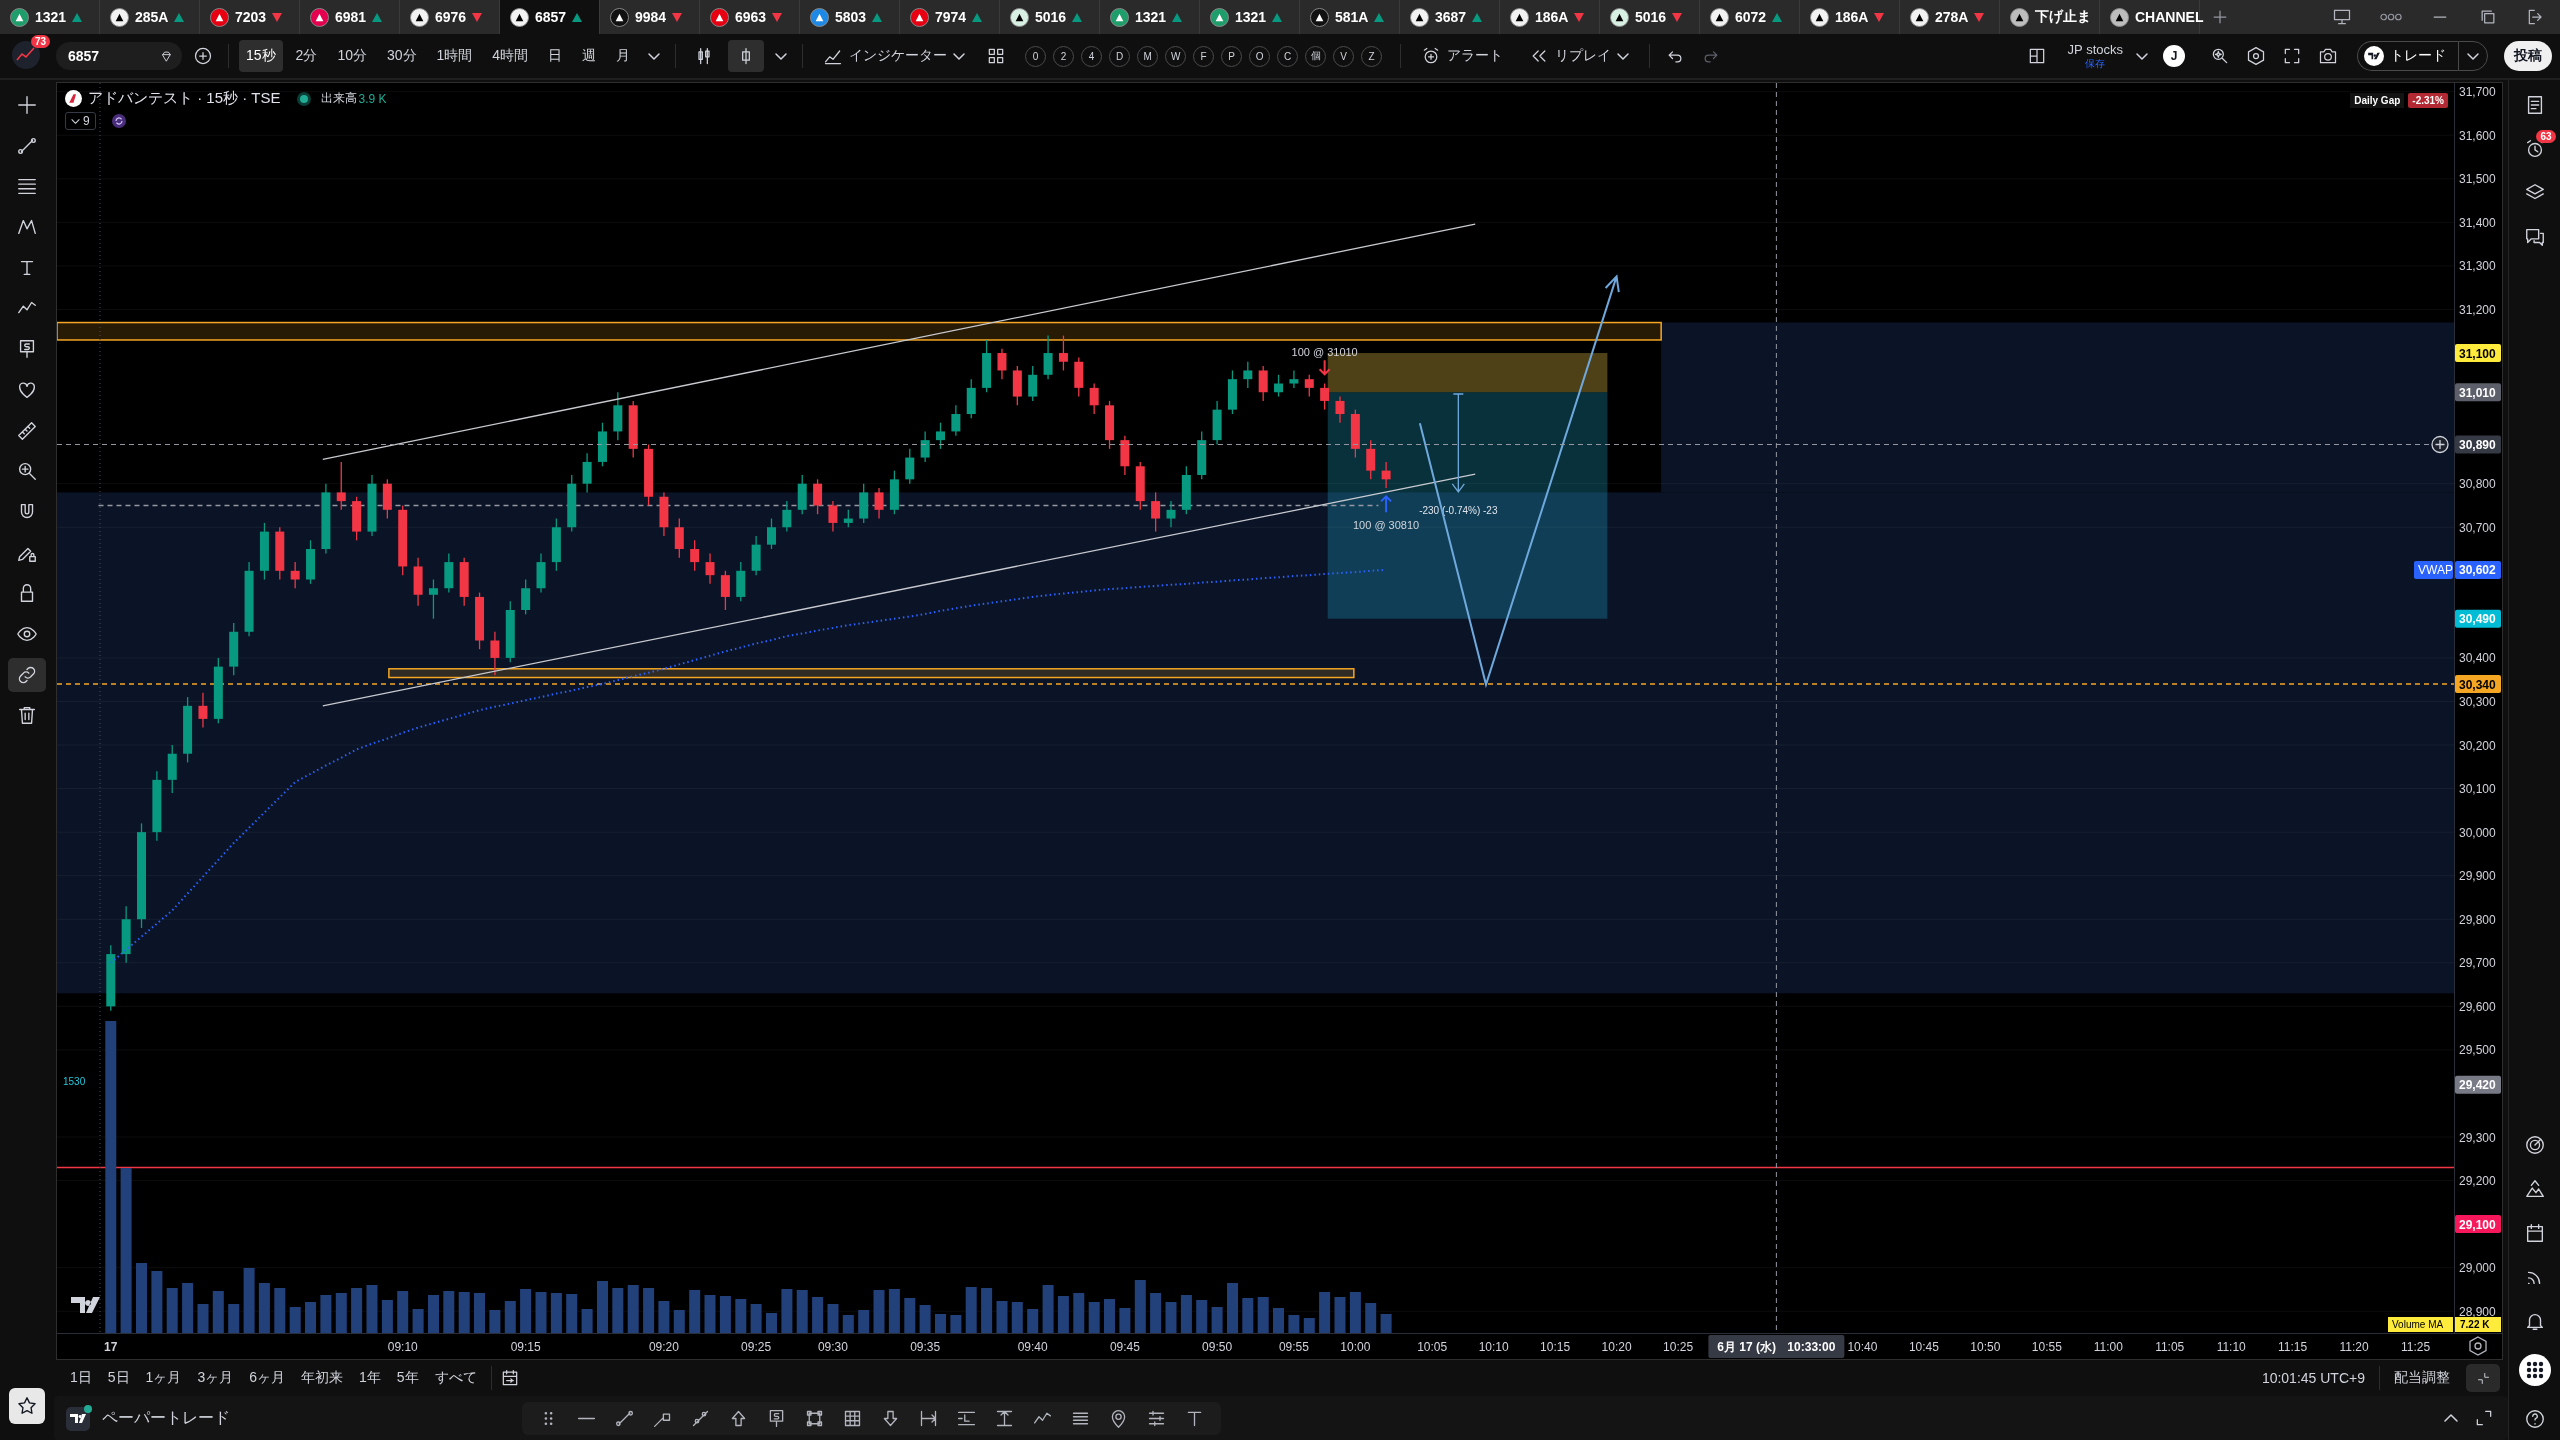 The image size is (2560, 1440). Describe the element at coordinates (2174, 56) in the screenshot. I see `user-avatar: J` at that location.